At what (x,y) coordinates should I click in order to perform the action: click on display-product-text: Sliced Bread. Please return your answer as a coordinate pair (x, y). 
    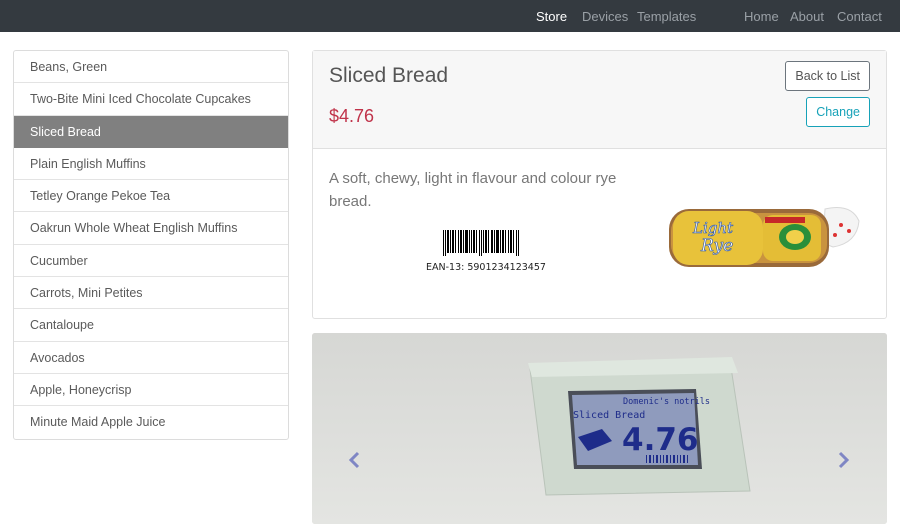
    Looking at the image, I should click on (609, 415).